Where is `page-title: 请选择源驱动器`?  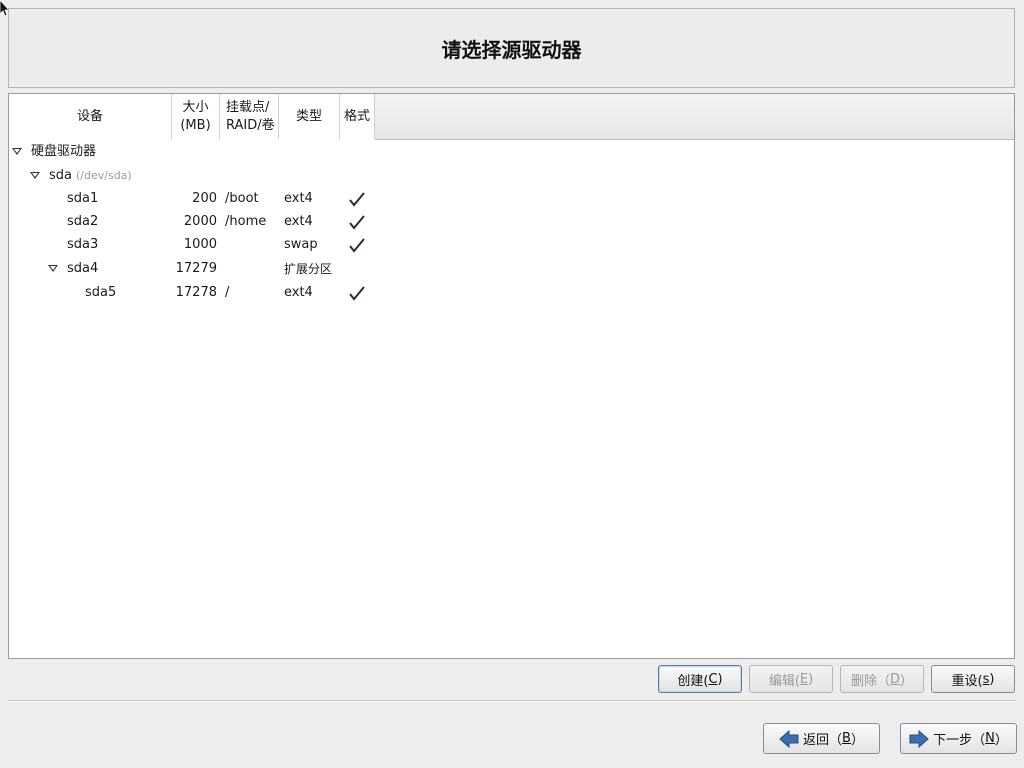 page-title: 请选择源驱动器 is located at coordinates (511, 49).